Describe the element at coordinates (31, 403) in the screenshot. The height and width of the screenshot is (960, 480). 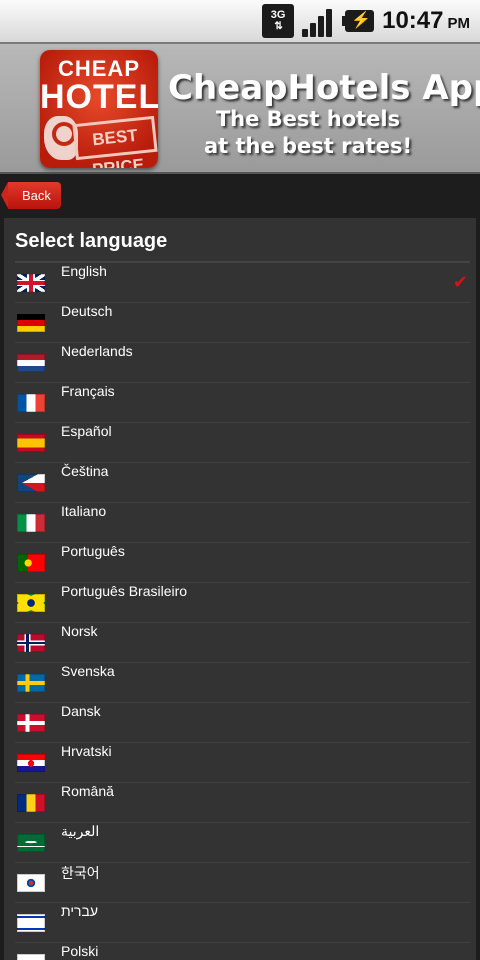
I see `france-flag-icon` at that location.